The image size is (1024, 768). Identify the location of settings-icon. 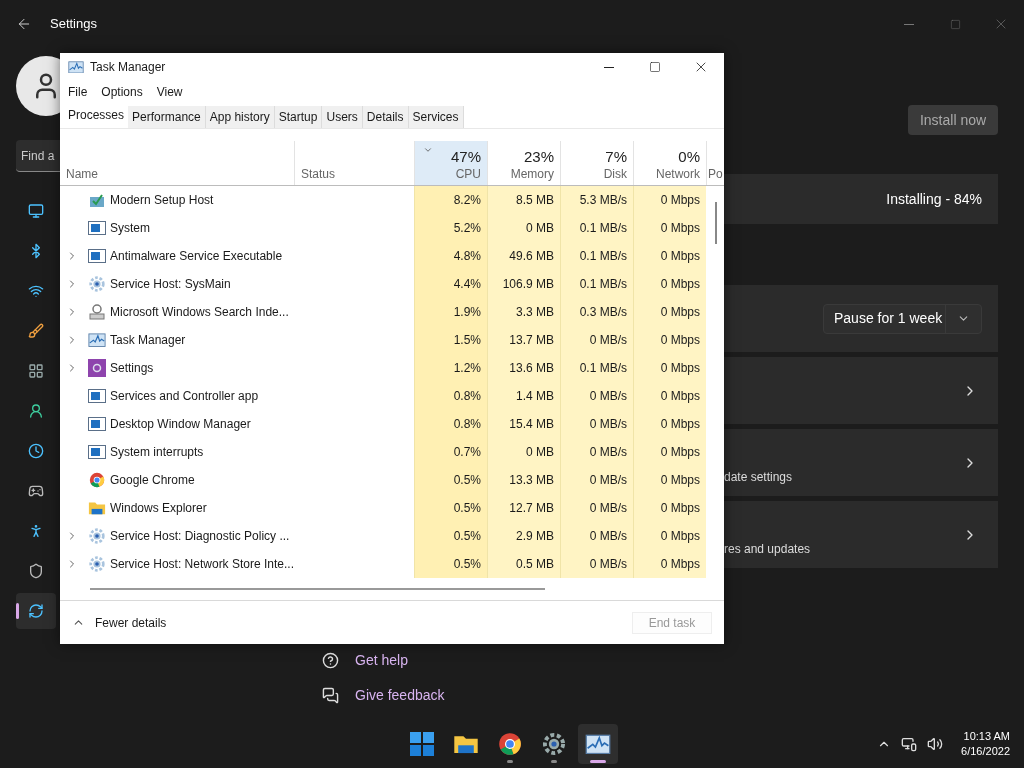
(97, 368).